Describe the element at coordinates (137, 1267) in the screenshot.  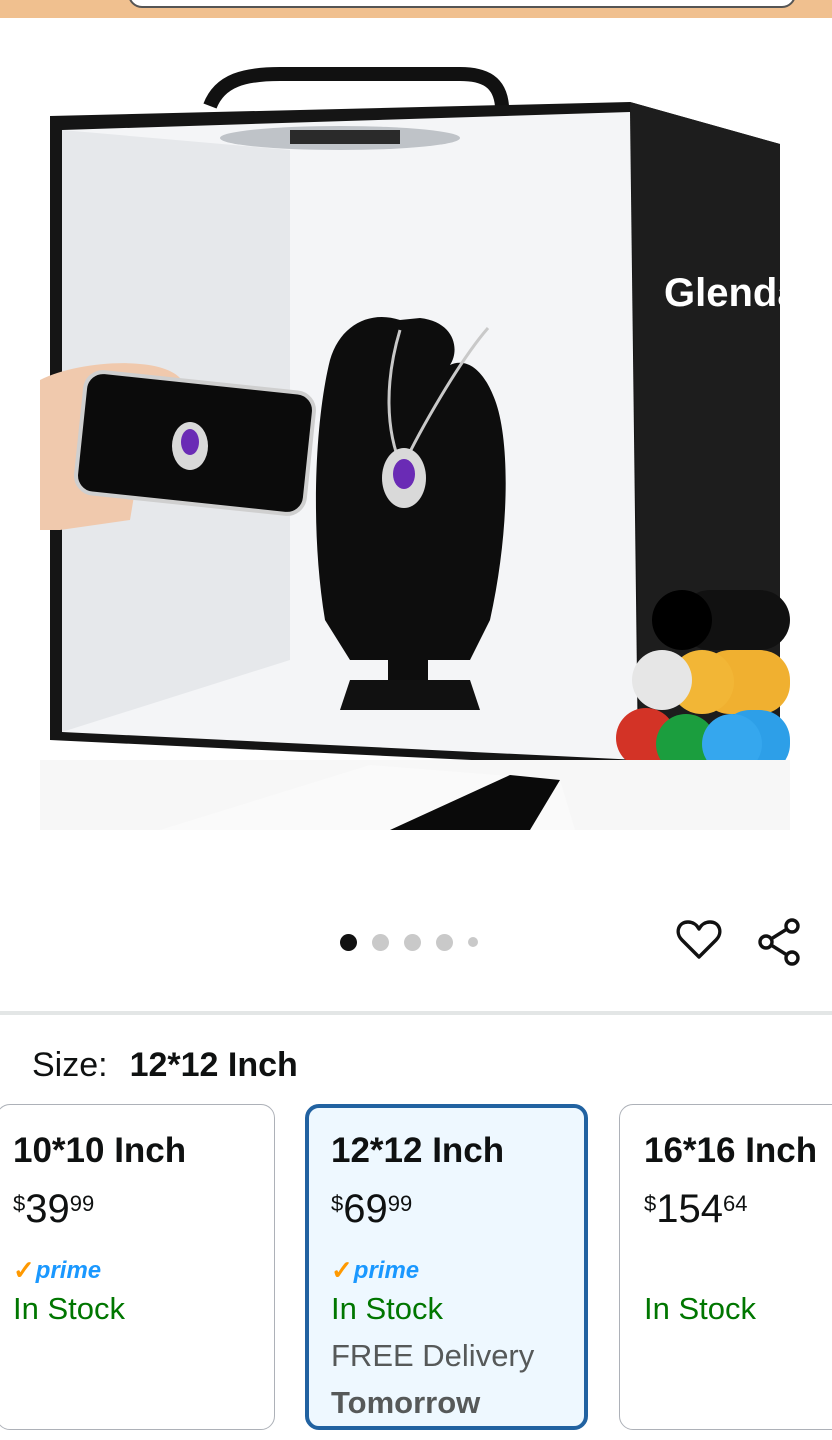
I see `size-option-10x10: 10*10 Inch $ 39 99 ✓ prime In Stock` at that location.